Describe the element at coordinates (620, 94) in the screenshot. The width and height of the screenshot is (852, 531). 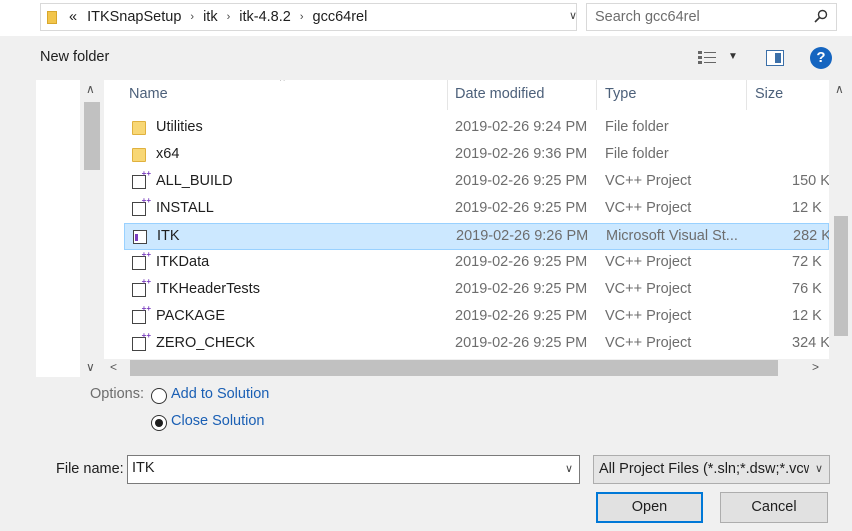
I see `column-header-type: Type` at that location.